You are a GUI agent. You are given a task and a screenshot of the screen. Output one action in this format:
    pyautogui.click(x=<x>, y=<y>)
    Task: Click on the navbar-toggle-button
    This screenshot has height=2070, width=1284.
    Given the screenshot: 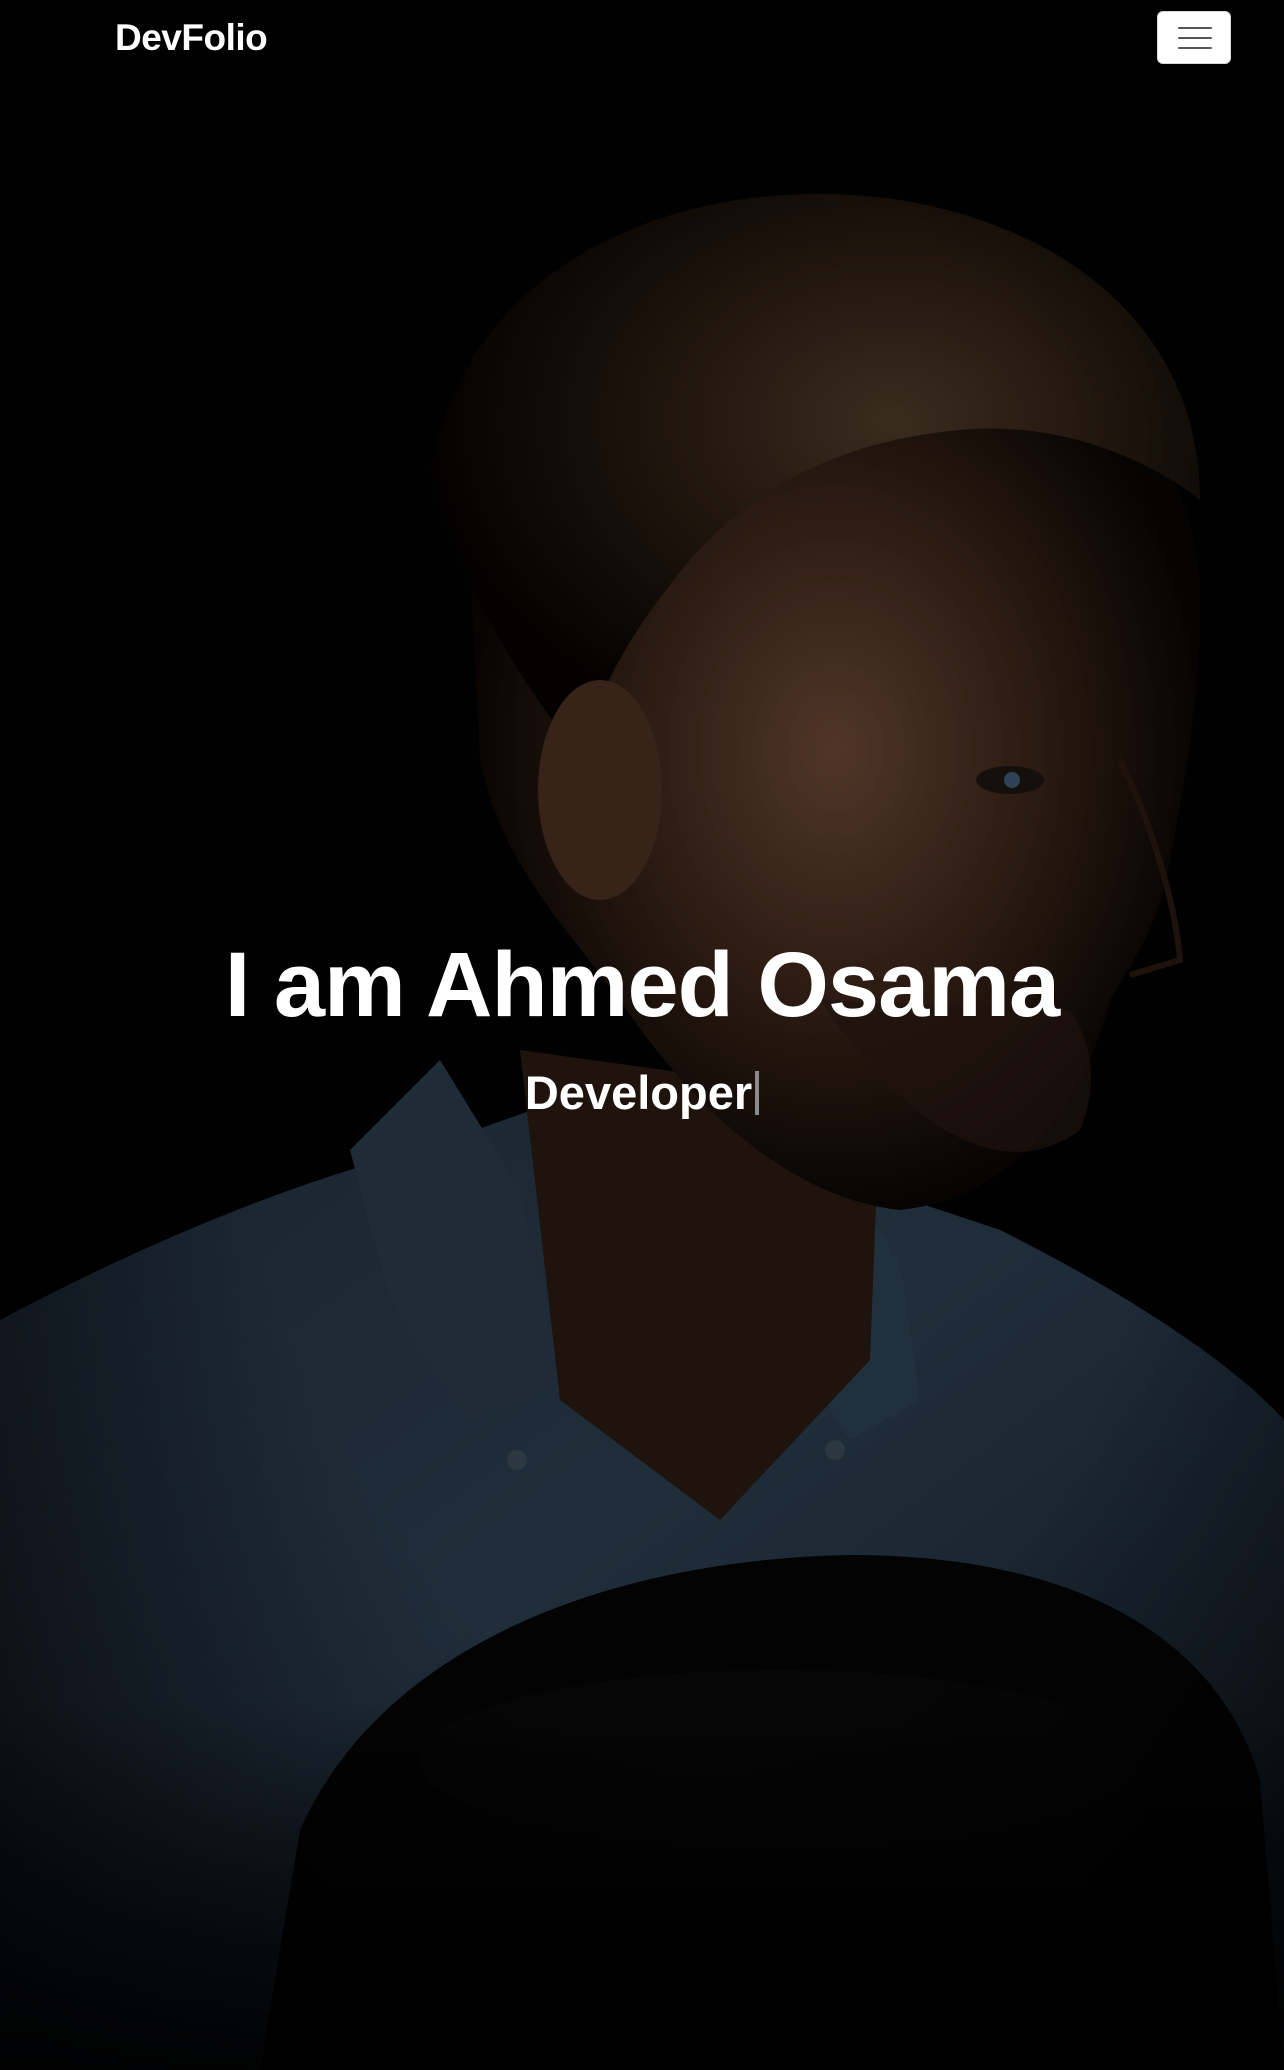 What is the action you would take?
    pyautogui.click(x=1194, y=37)
    